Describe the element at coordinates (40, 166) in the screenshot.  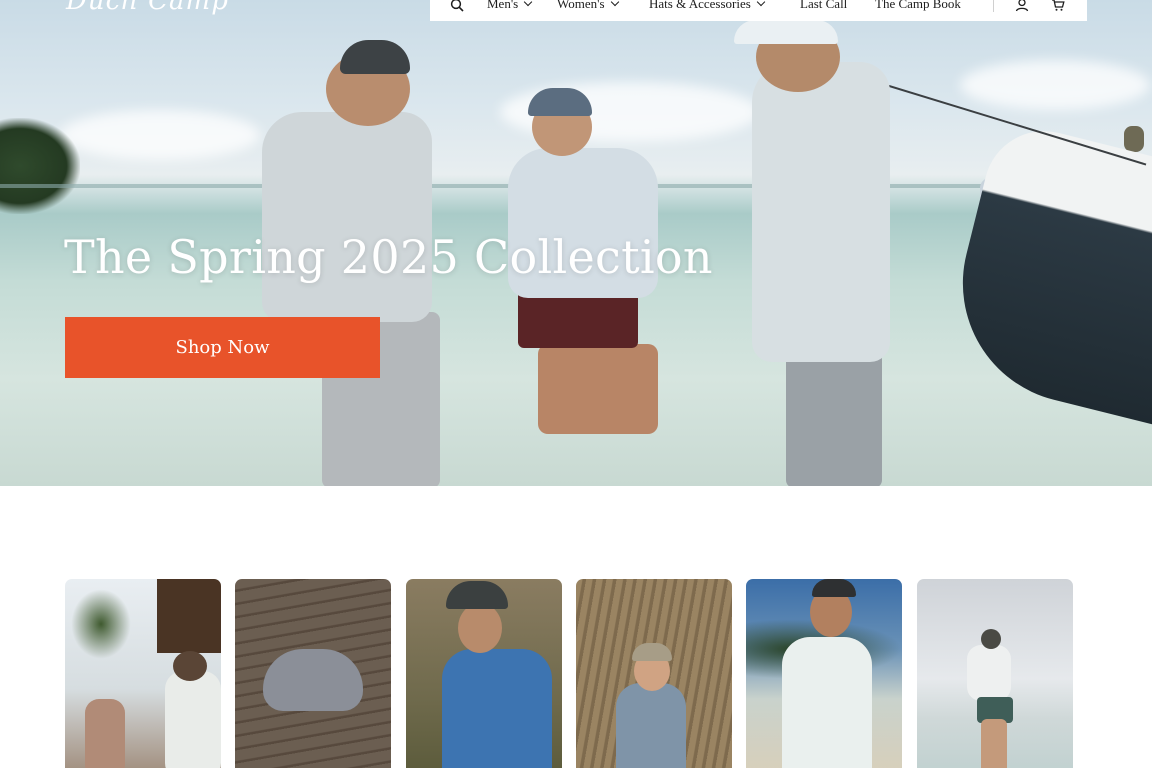
I see `island-trees` at that location.